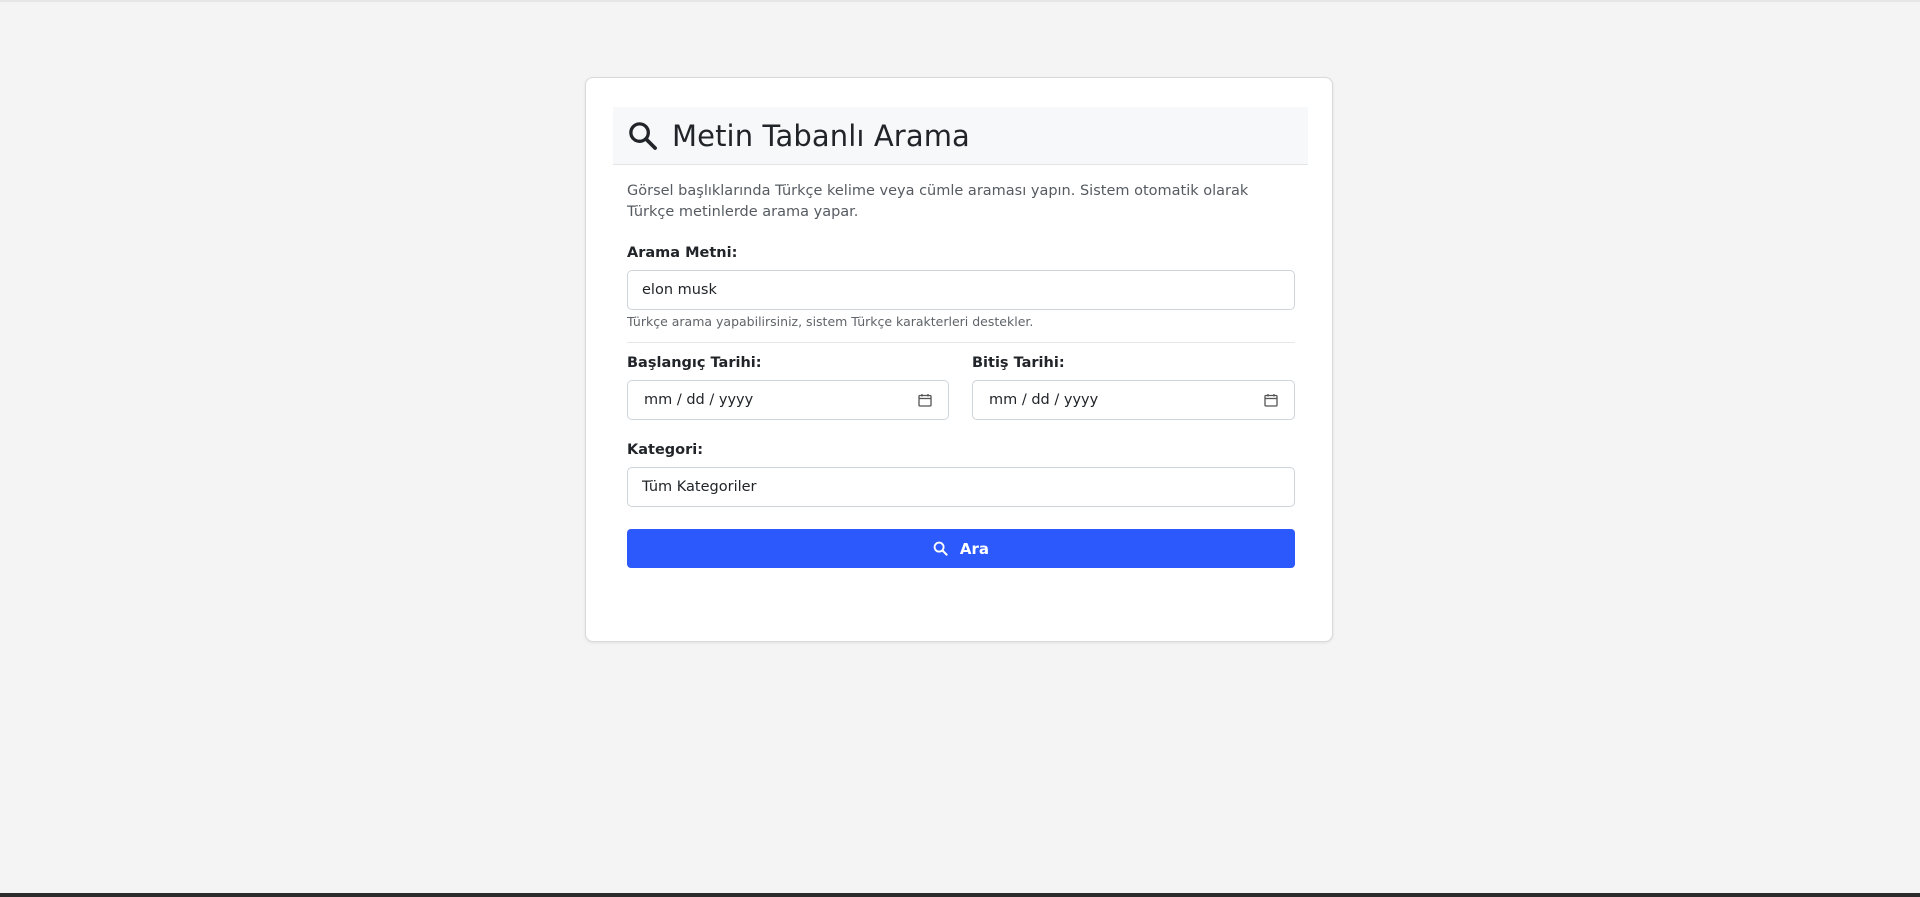 This screenshot has width=1920, height=897. Describe the element at coordinates (1018, 363) in the screenshot. I see `end-date-label: Bitiş Tarihi:` at that location.